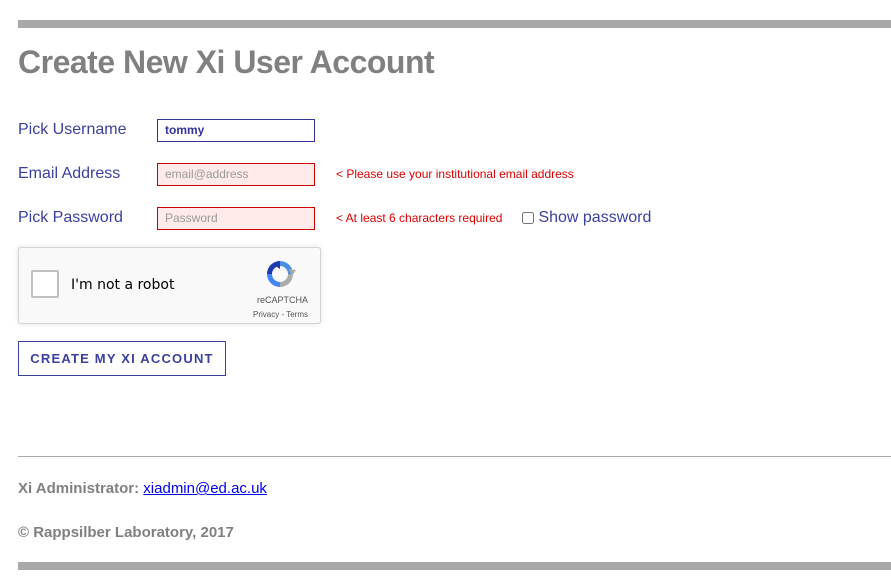 Image resolution: width=891 pixels, height=577 pixels. What do you see at coordinates (297, 314) in the screenshot?
I see `recaptcha-terms-link: Terms` at bounding box center [297, 314].